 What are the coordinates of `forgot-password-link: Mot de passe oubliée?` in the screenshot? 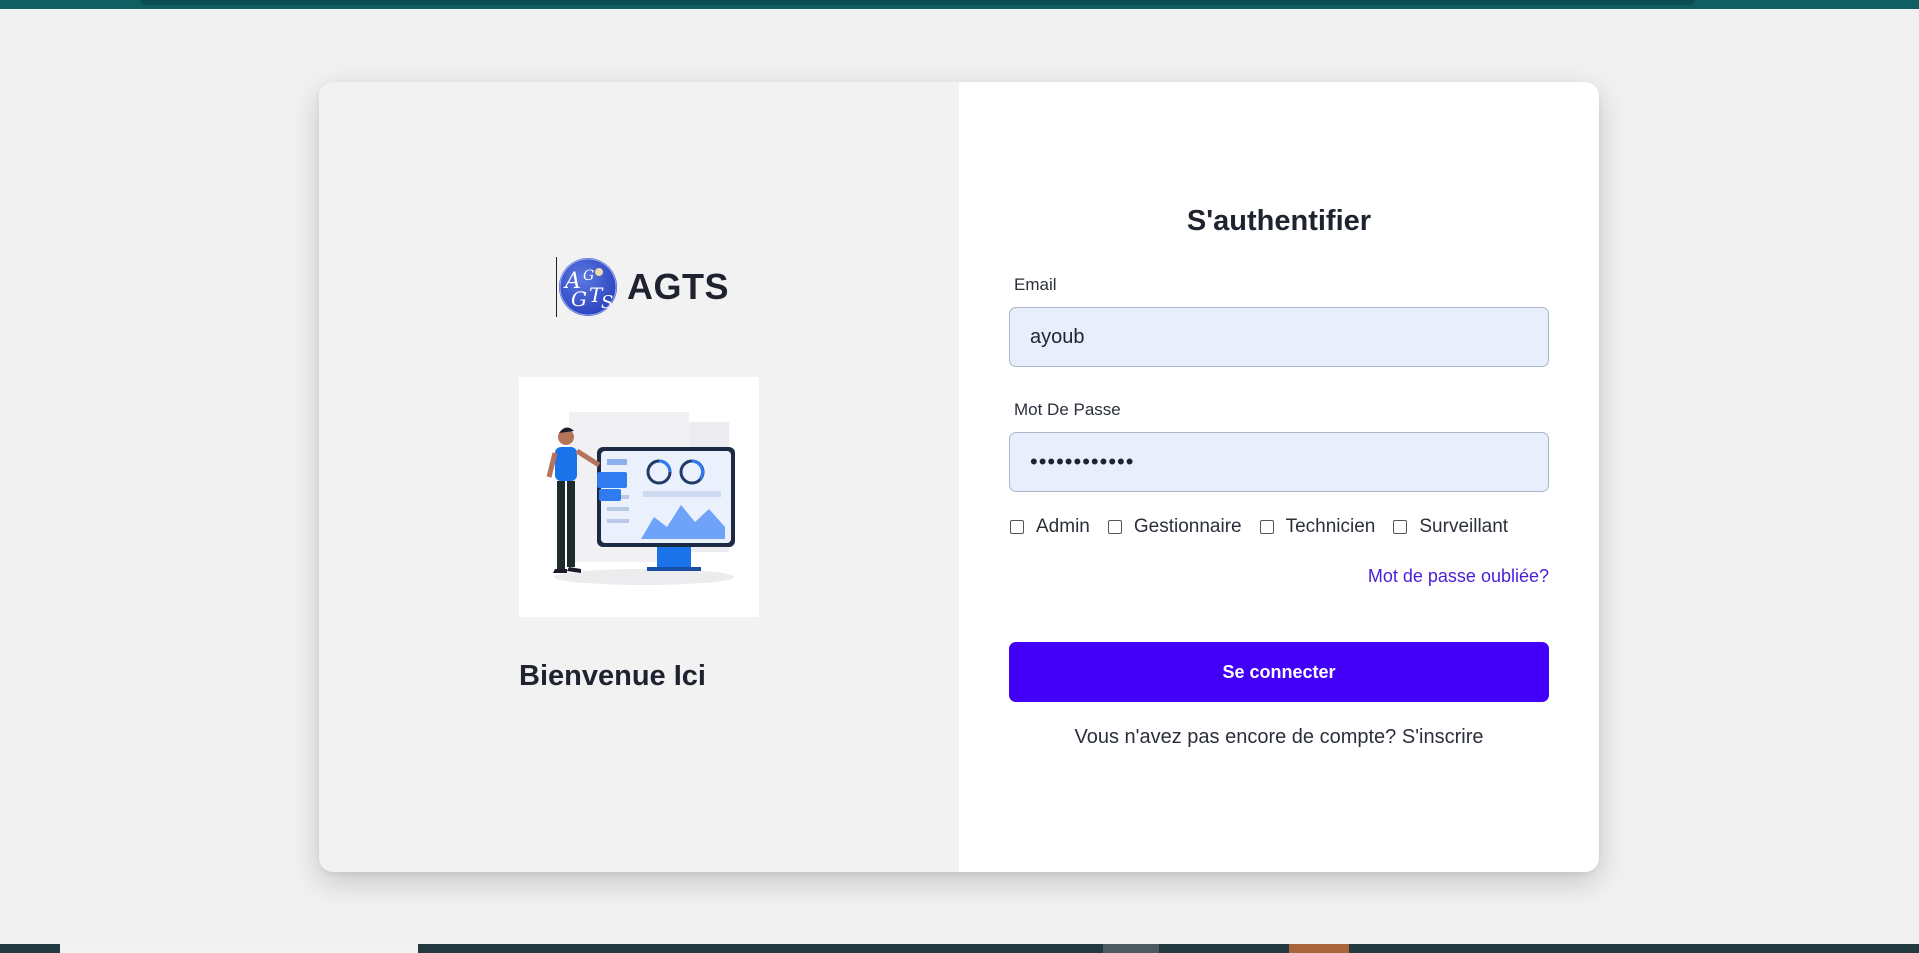 It's located at (1458, 576).